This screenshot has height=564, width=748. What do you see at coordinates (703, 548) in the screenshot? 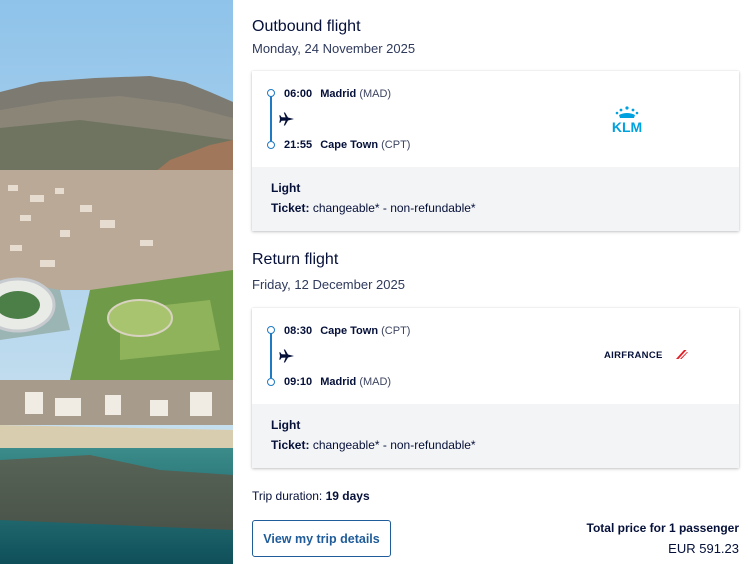
I see `total-price-value: EUR 591.23` at bounding box center [703, 548].